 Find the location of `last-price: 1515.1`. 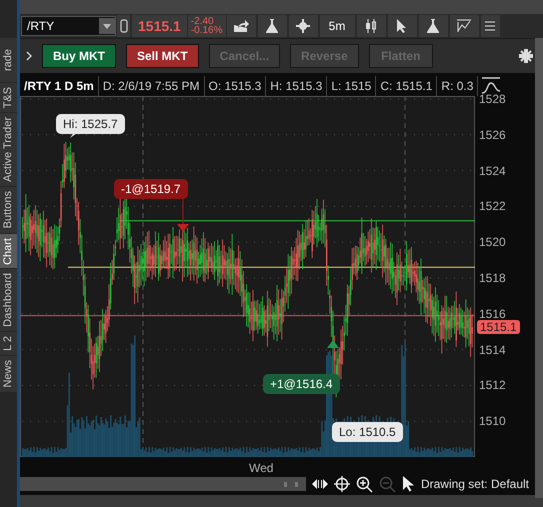

last-price: 1515.1 is located at coordinates (159, 26).